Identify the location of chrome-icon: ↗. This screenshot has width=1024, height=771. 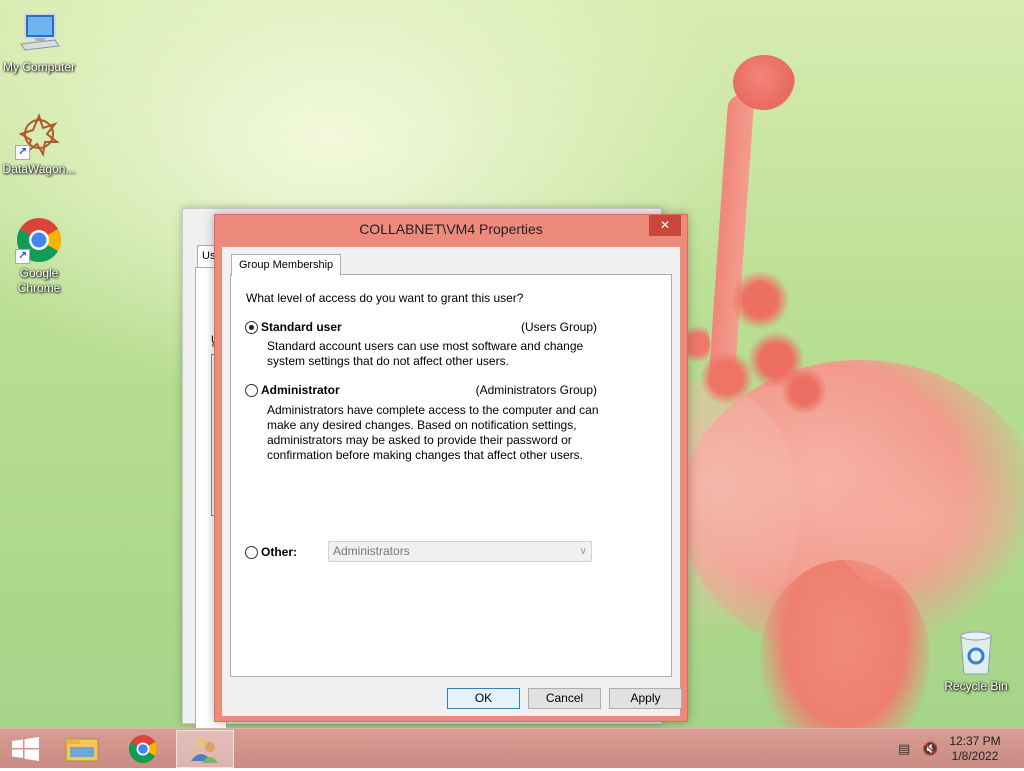
(39, 240).